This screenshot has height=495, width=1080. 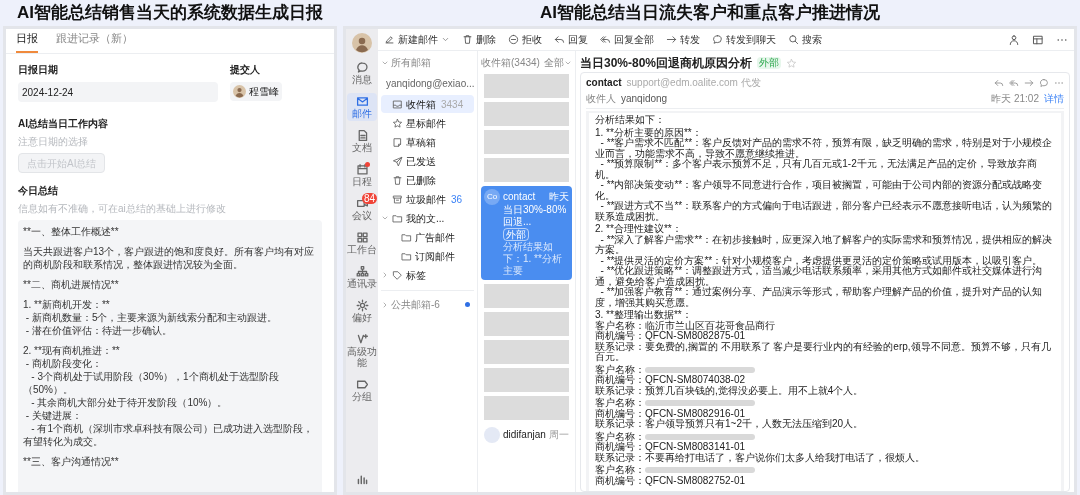 What do you see at coordinates (819, 276) in the screenshot?
I see `body-line: - **优化跟进策略**：调整跟进方式，适当减少电话联系频率，采用其他方式如邮件或社交媒体进行沟通，避免给客户造成困扰。` at bounding box center [819, 276].